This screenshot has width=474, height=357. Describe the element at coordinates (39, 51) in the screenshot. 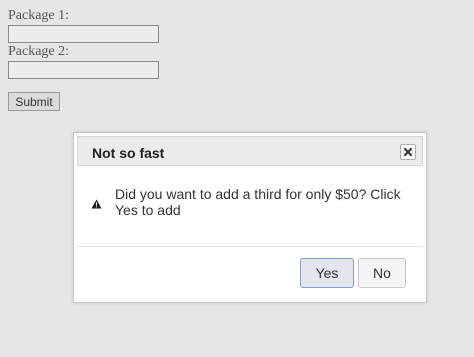

I see `package2-label: Package 2:` at that location.